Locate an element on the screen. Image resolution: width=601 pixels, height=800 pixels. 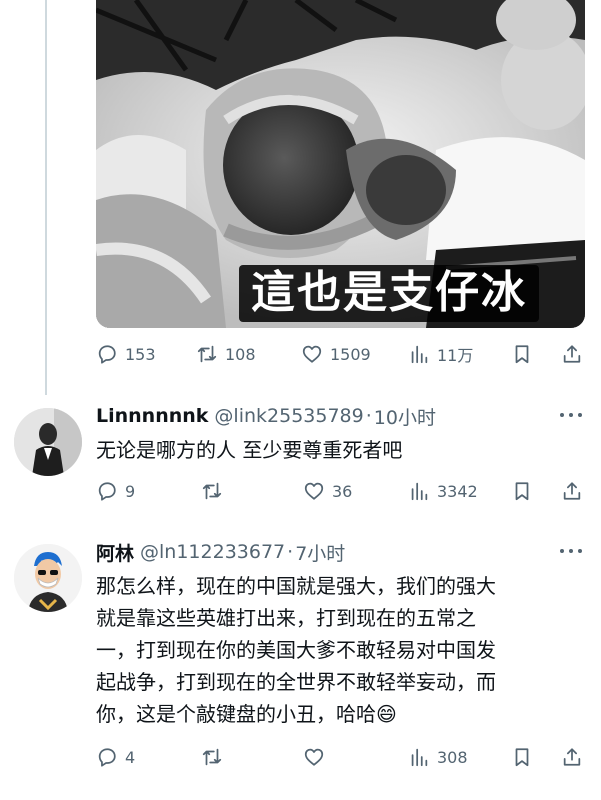
like-button: 36 is located at coordinates (327, 491).